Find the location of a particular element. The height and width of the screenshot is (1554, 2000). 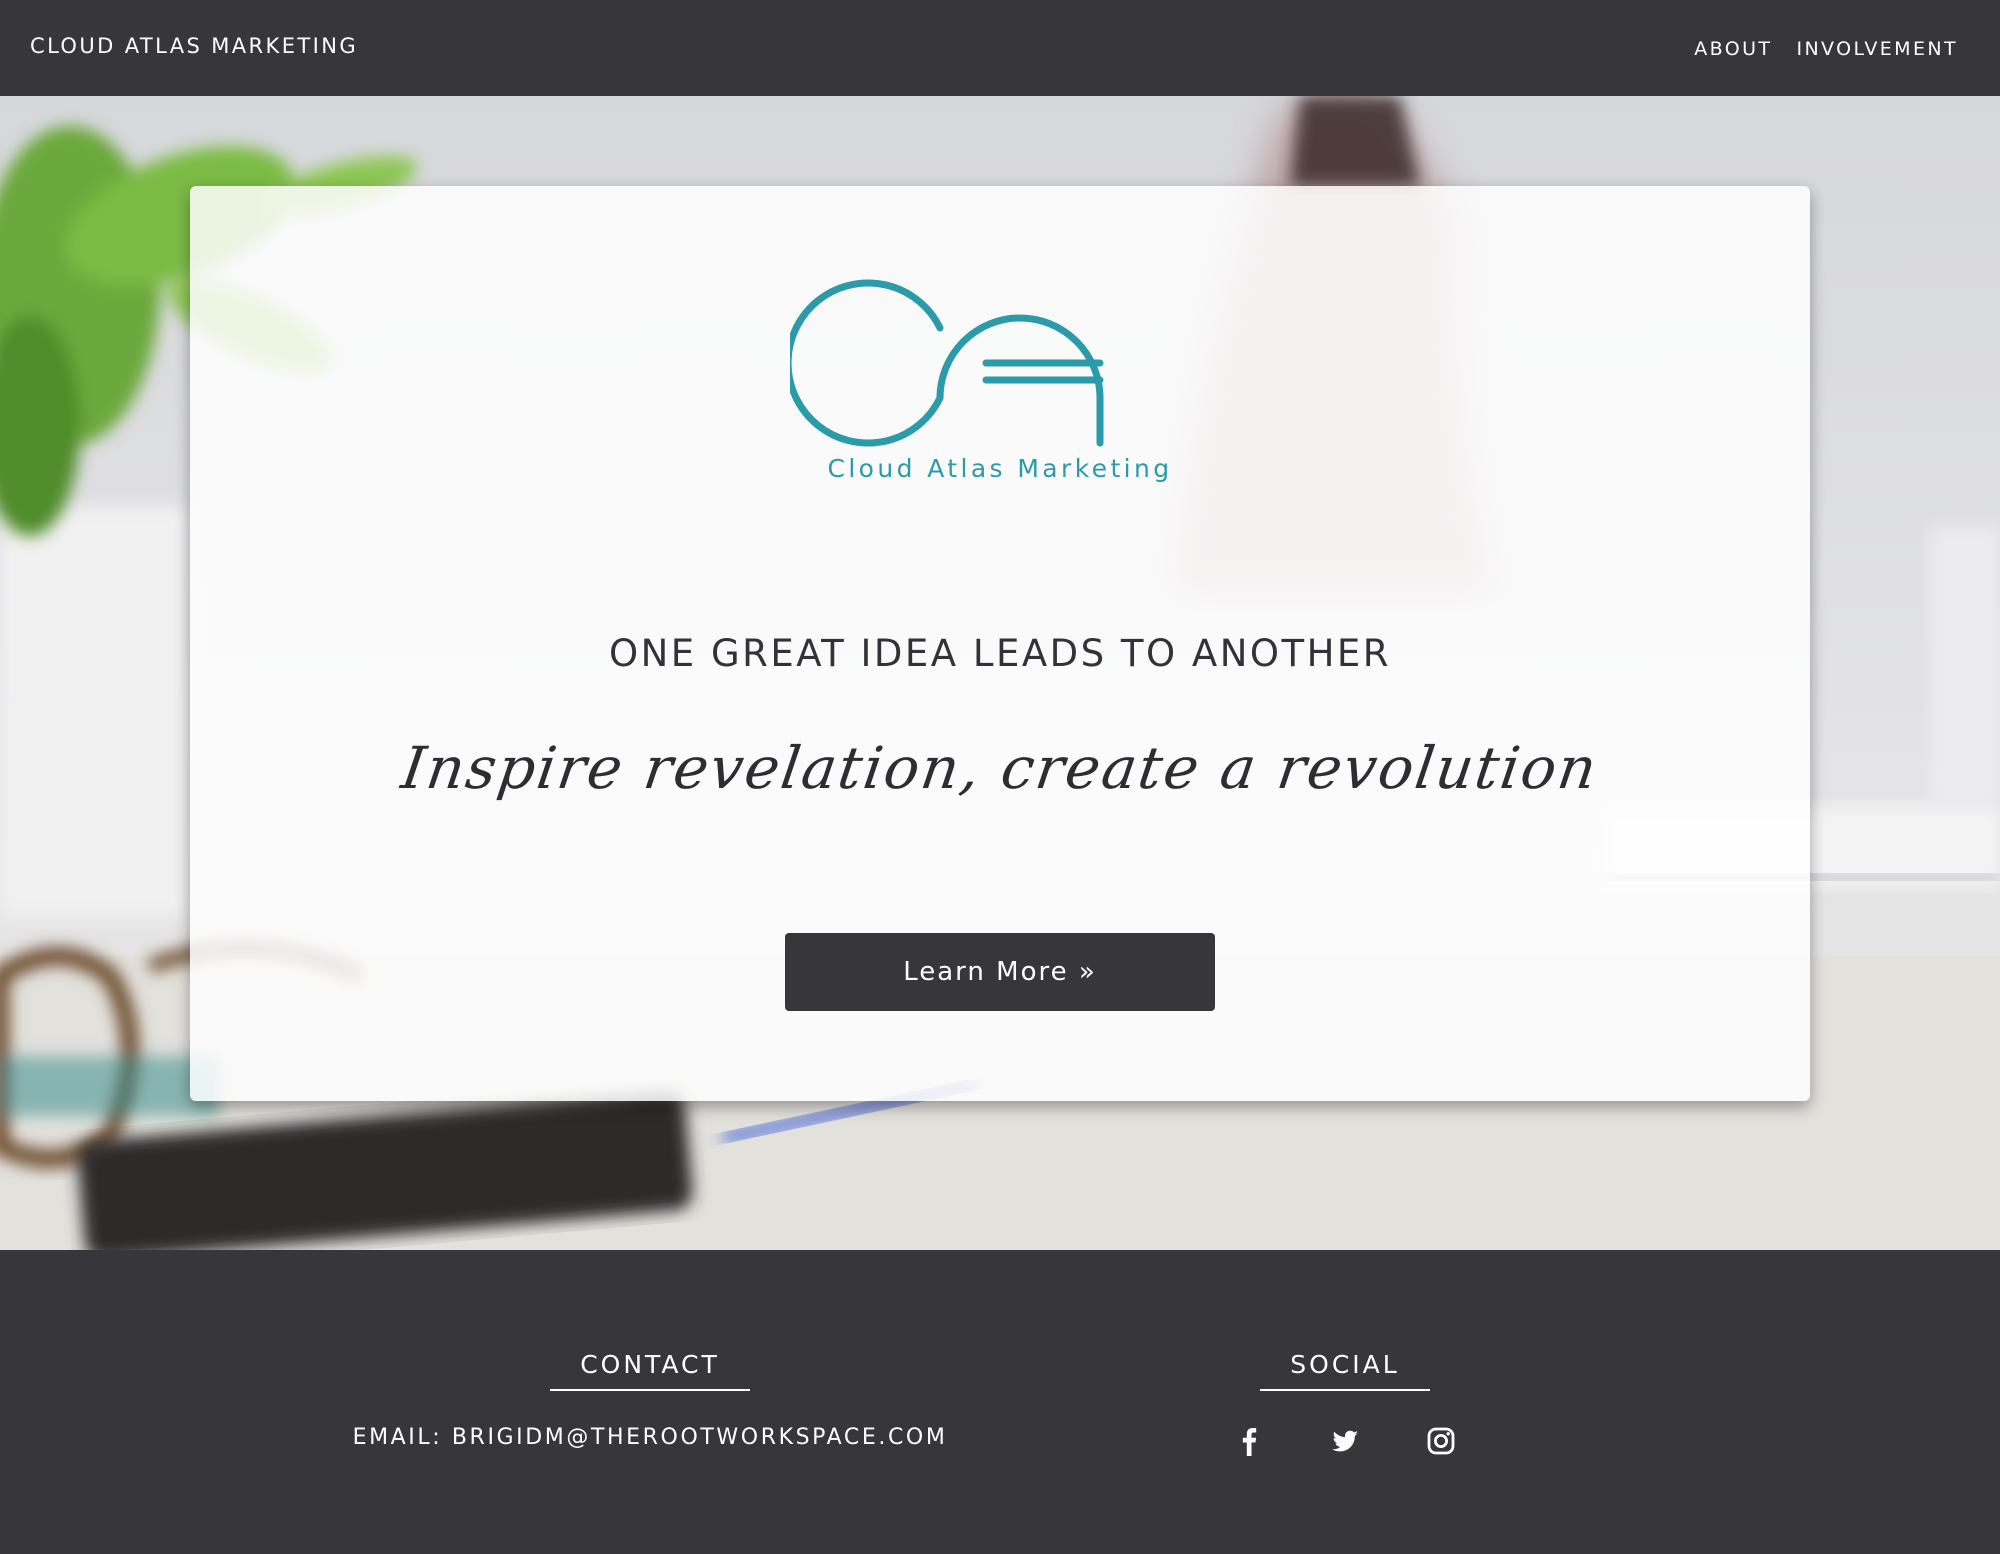

ca-logo-icon is located at coordinates (947, 363).